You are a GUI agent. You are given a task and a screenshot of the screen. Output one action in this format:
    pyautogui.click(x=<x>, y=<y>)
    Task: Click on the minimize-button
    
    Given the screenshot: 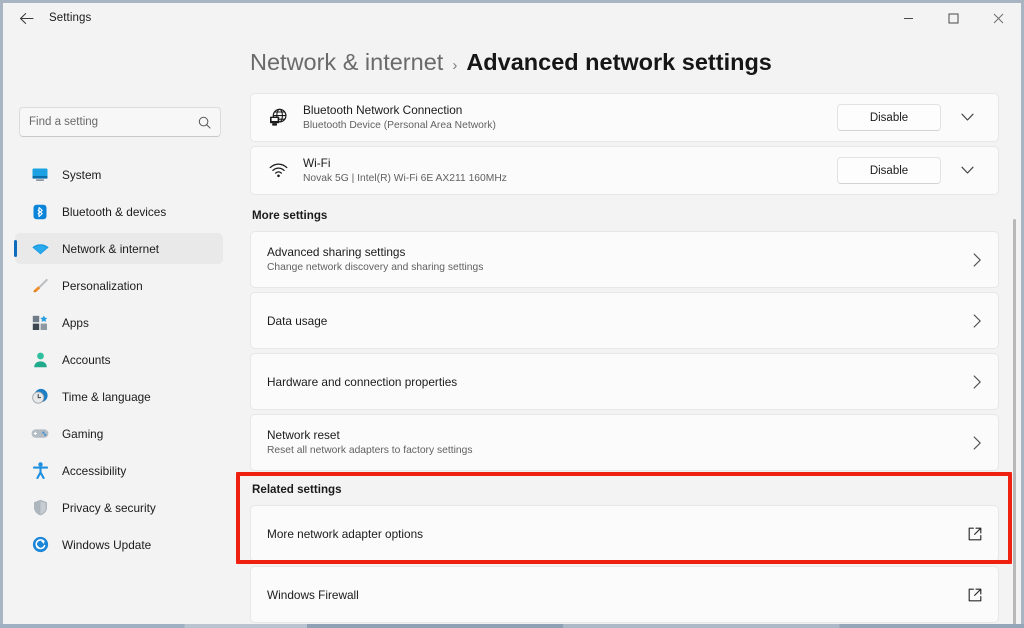 What is the action you would take?
    pyautogui.click(x=908, y=18)
    